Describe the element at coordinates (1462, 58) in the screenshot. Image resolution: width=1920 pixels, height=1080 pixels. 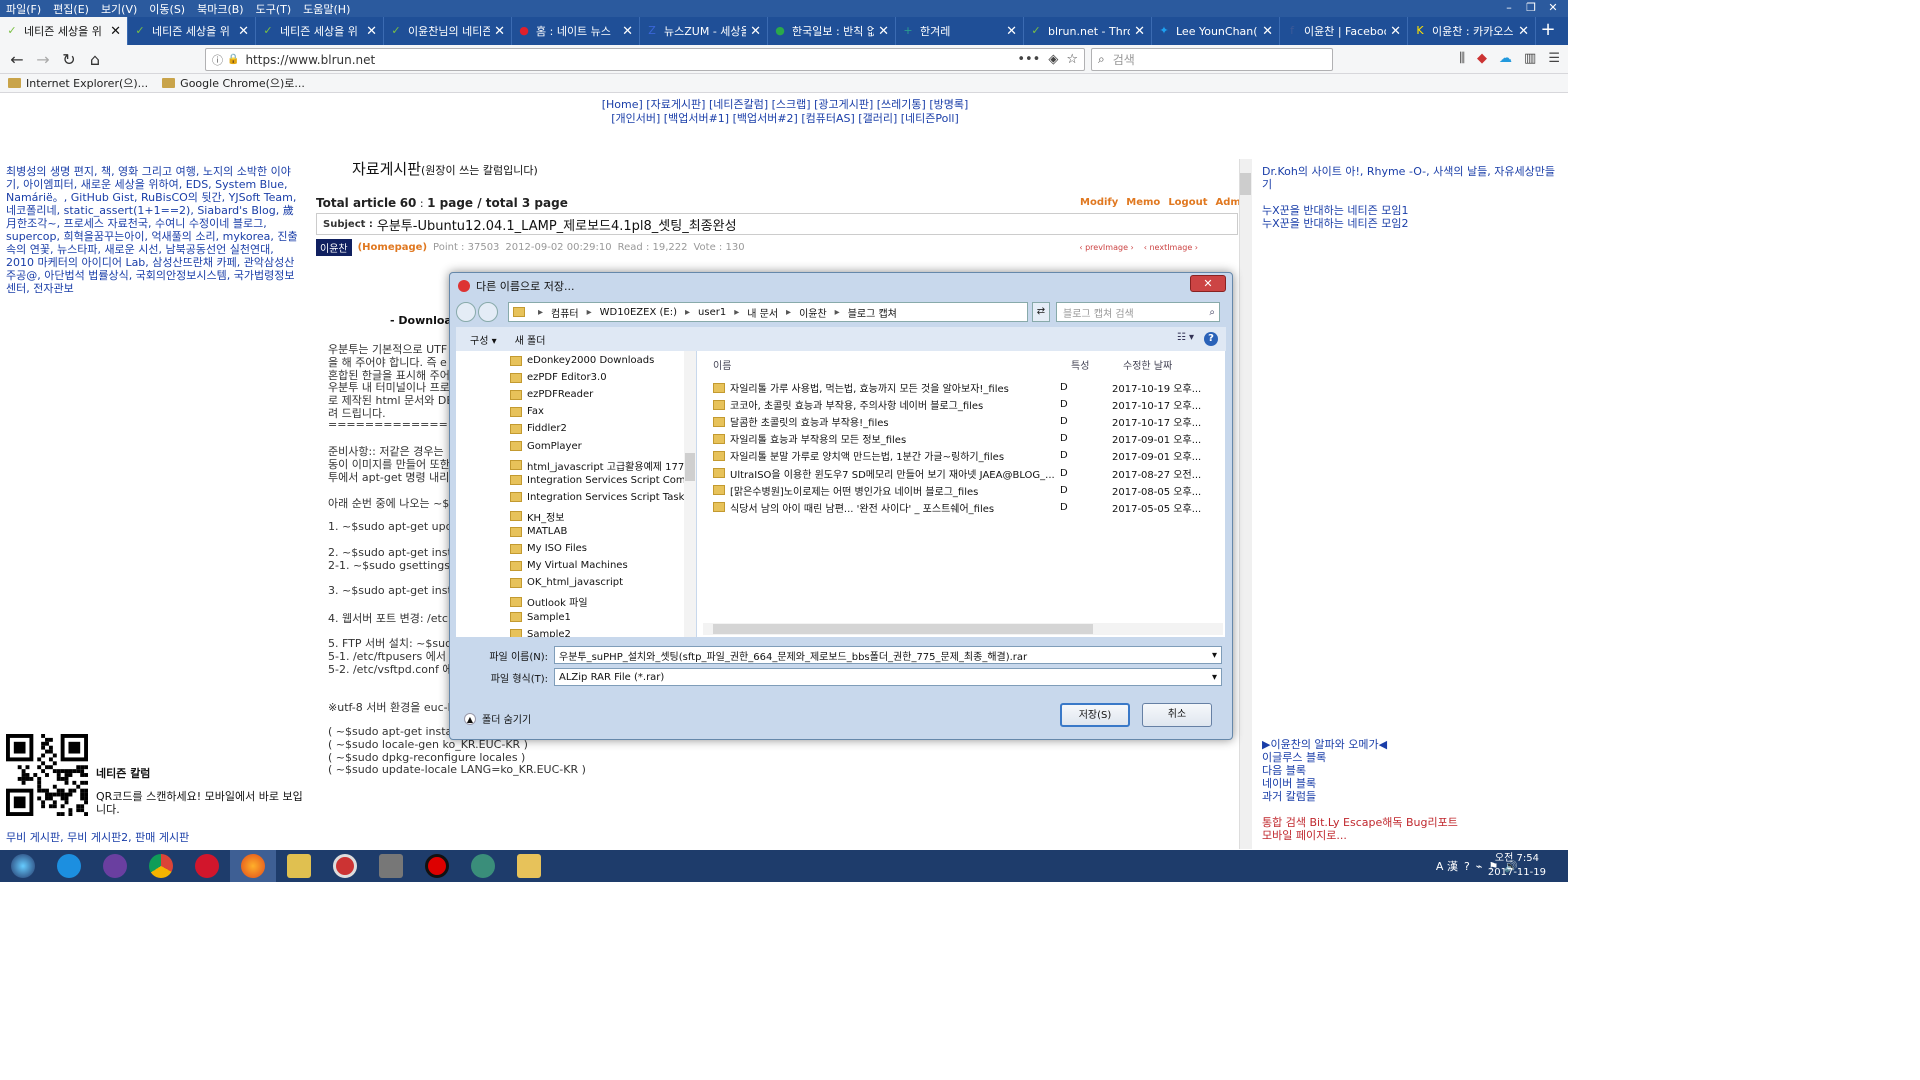
I see `library-icon: ⫼` at that location.